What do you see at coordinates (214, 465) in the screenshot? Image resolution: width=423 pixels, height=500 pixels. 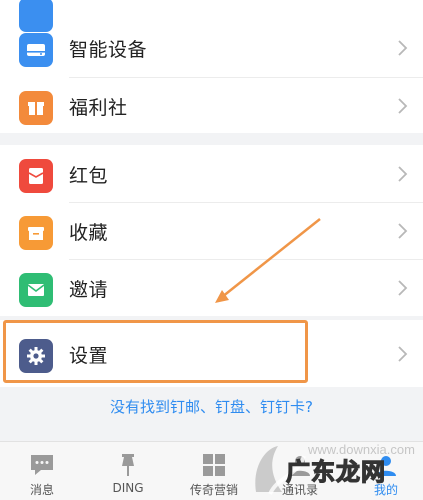 I see `grid-apps-icon` at bounding box center [214, 465].